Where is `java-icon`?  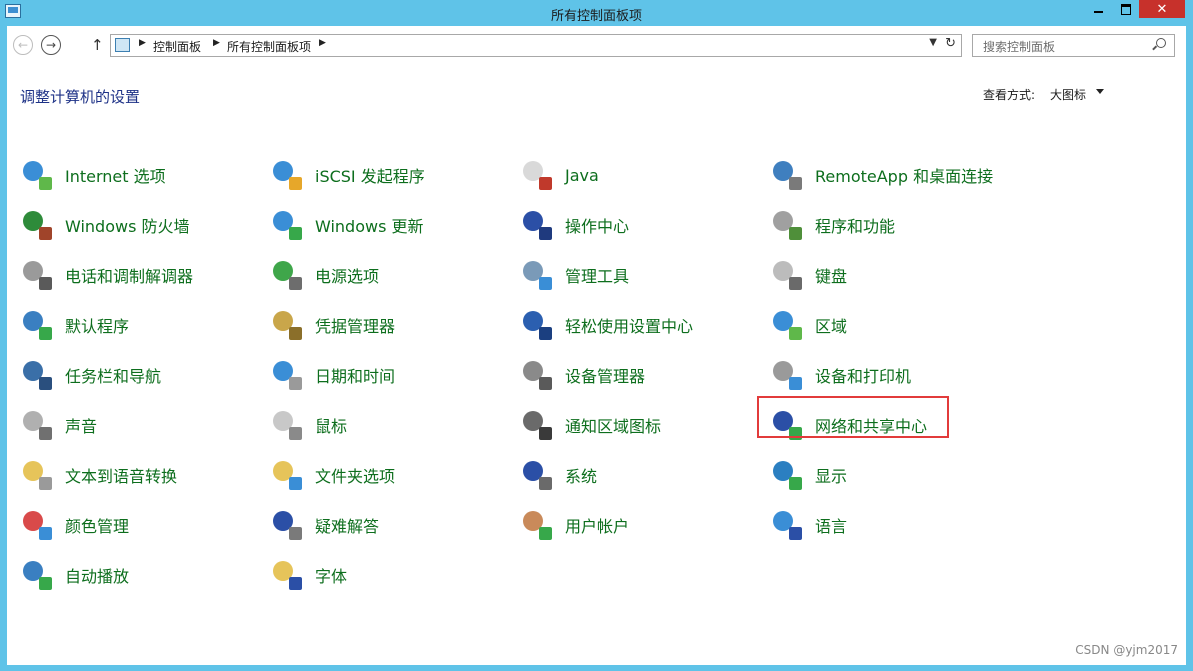
java-icon is located at coordinates (537, 175).